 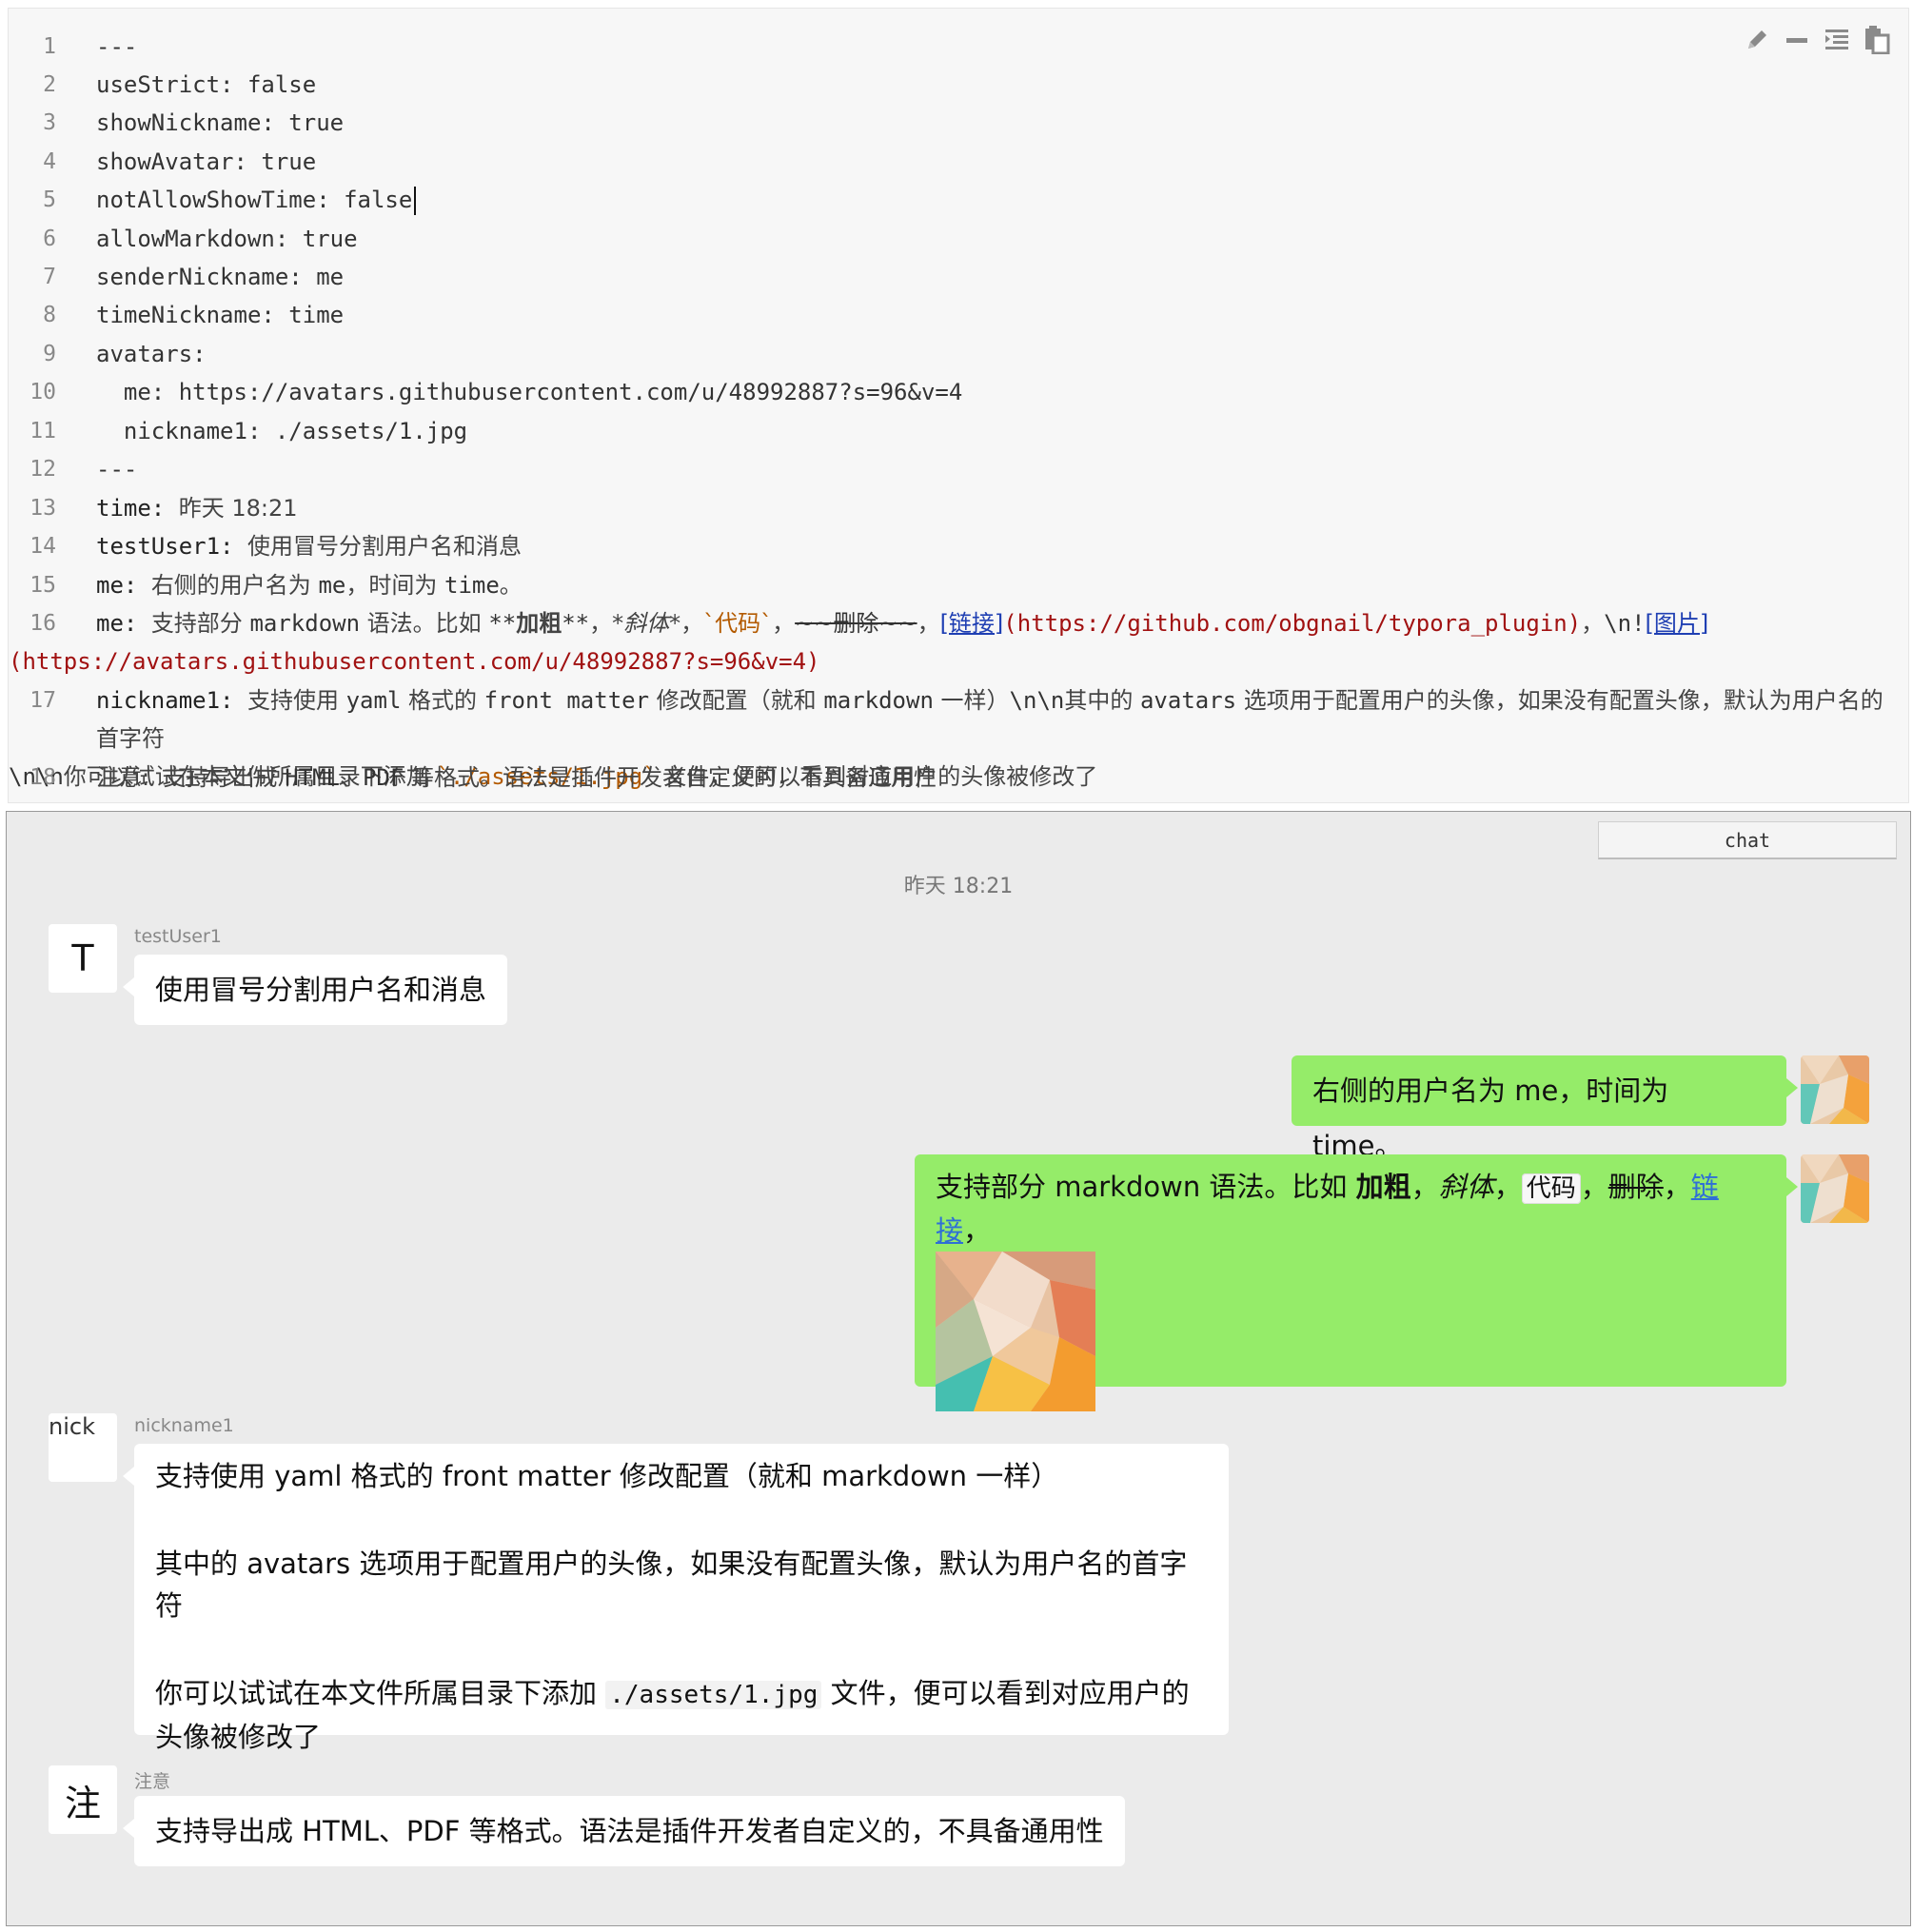 What do you see at coordinates (220, 277) in the screenshot?
I see `line-text: senderNickname: me` at bounding box center [220, 277].